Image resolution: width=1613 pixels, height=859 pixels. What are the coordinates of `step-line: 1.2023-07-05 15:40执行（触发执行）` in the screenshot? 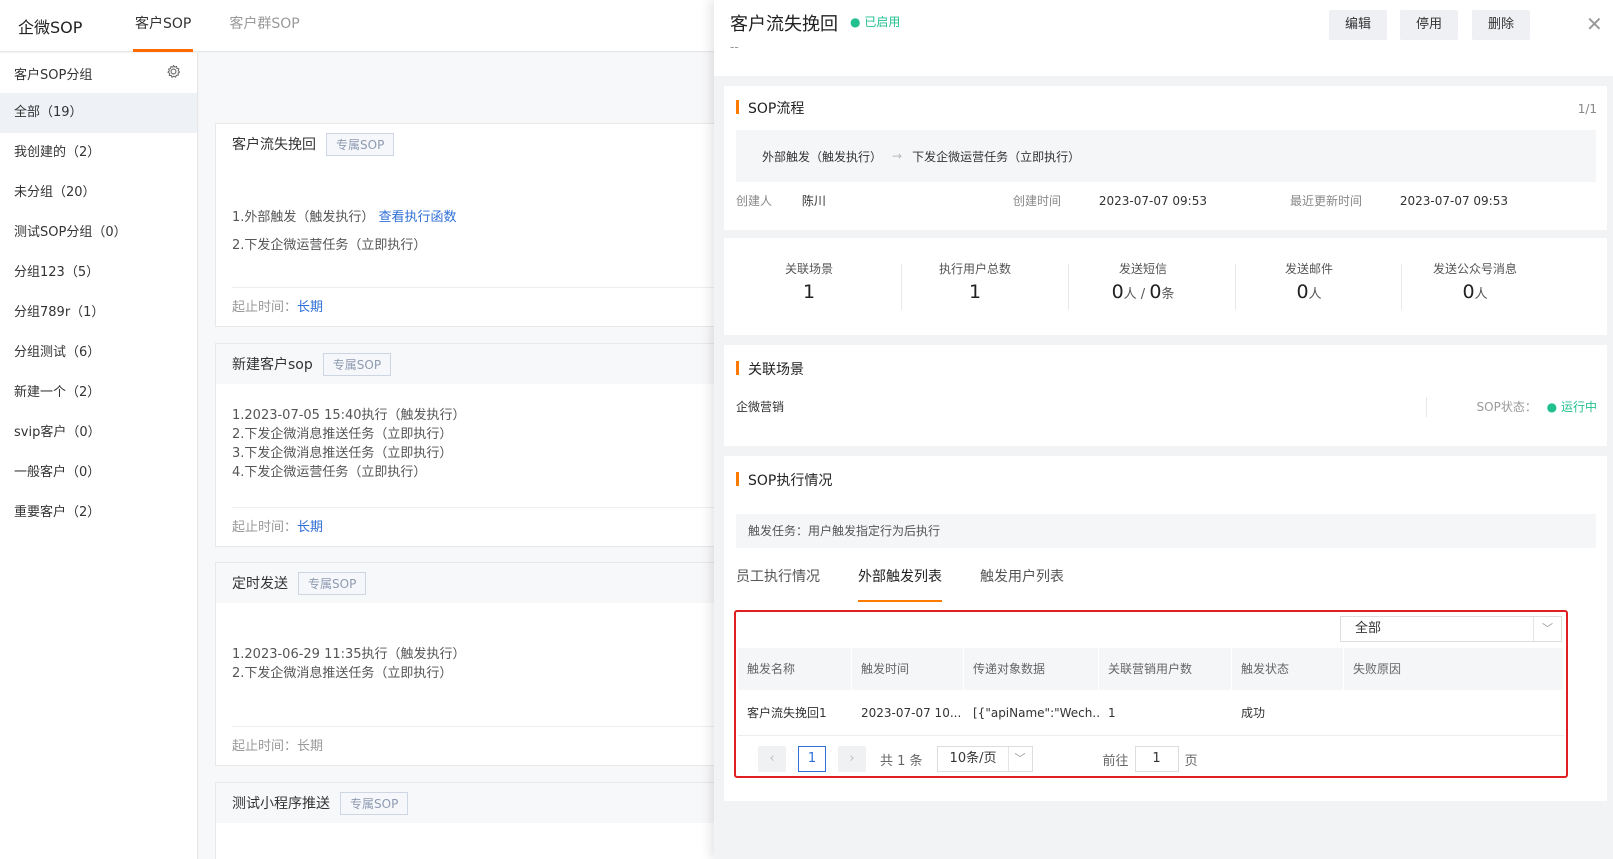 It's located at (349, 415).